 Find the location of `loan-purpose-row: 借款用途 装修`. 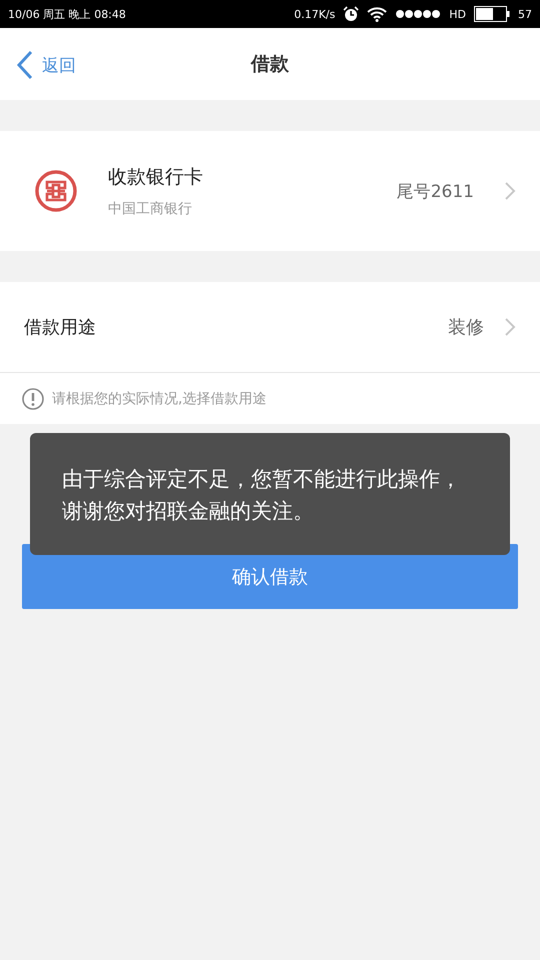

loan-purpose-row: 借款用途 装修 is located at coordinates (270, 327).